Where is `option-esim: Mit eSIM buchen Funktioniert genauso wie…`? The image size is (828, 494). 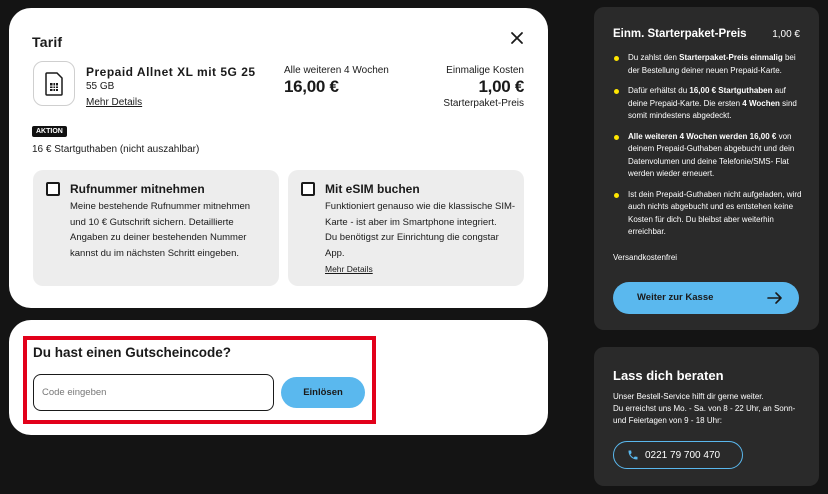 option-esim: Mit eSIM buchen Funktioniert genauso wie… is located at coordinates (406, 228).